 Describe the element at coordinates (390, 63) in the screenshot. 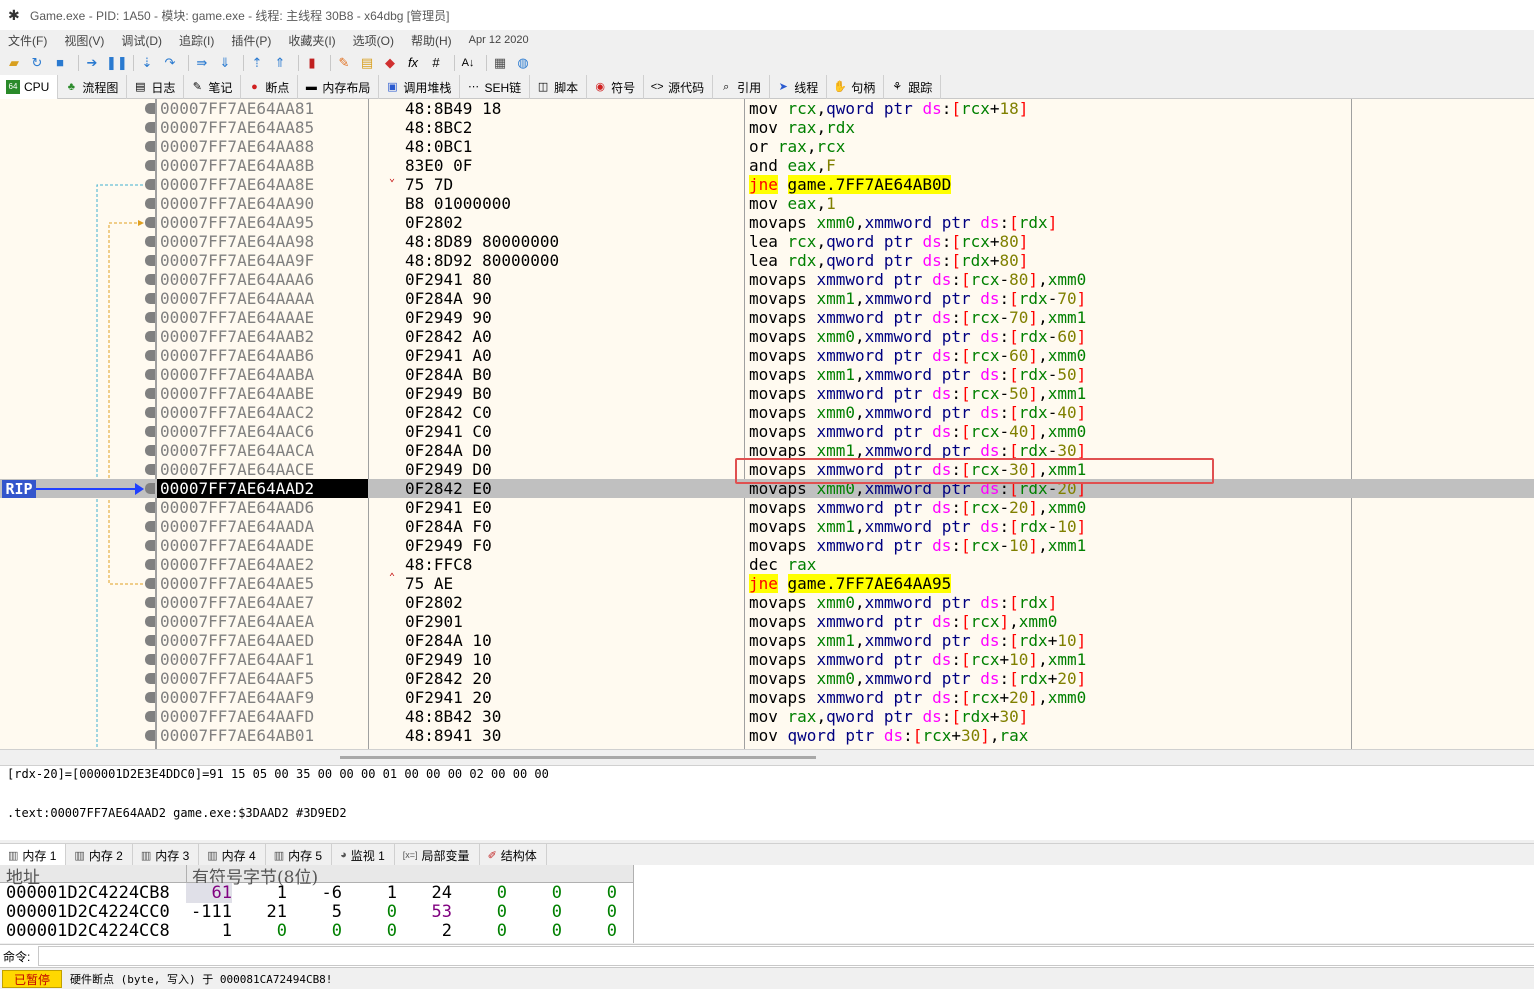

I see `labels-icon: ◆` at that location.